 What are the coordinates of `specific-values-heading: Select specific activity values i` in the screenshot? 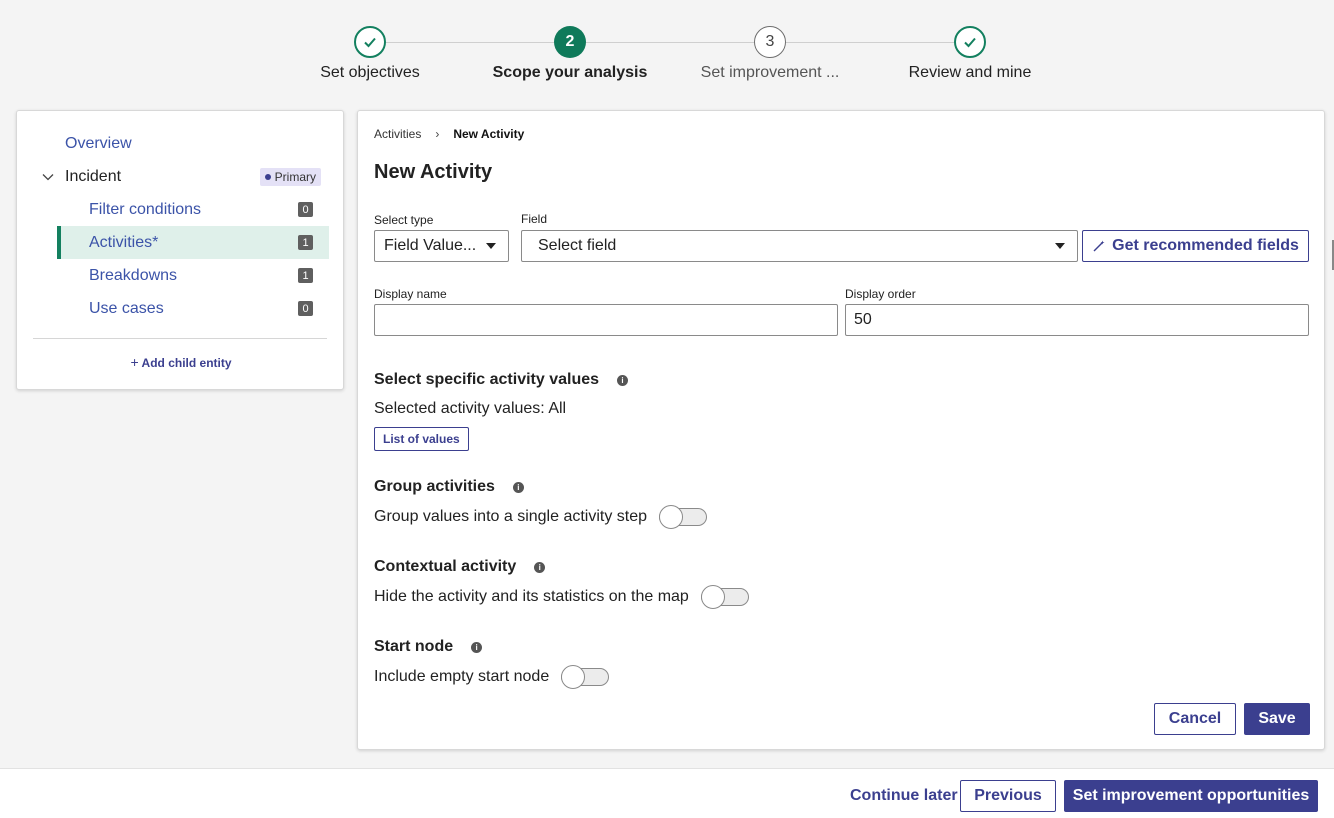 It's located at (501, 380).